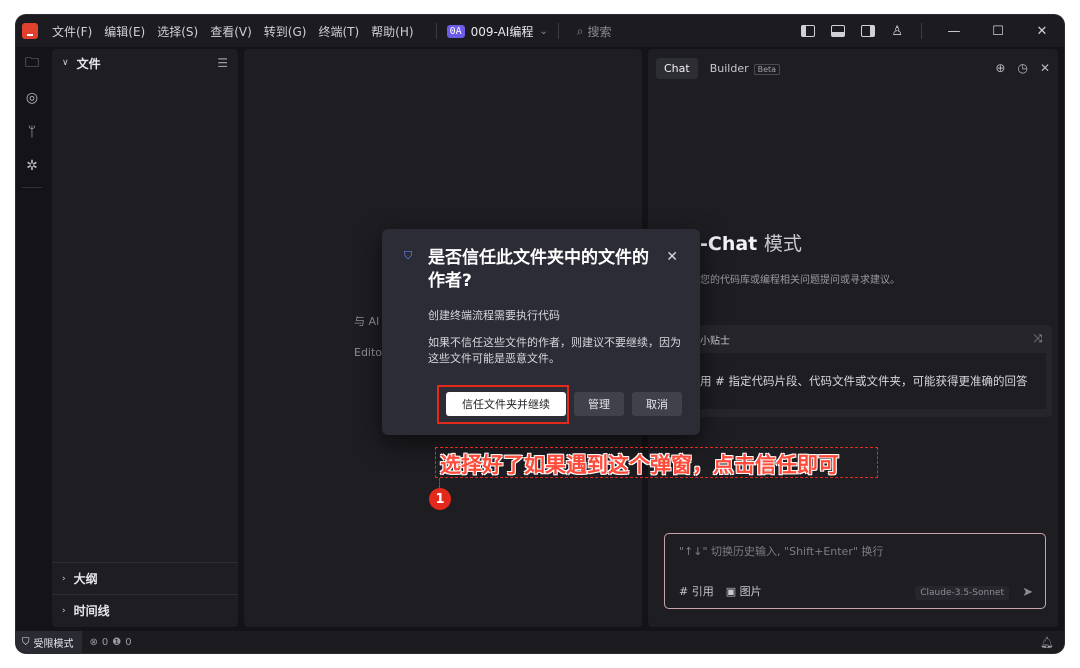 This screenshot has width=1080, height=668. Describe the element at coordinates (105, 642) in the screenshot. I see `error-count: 0` at that location.